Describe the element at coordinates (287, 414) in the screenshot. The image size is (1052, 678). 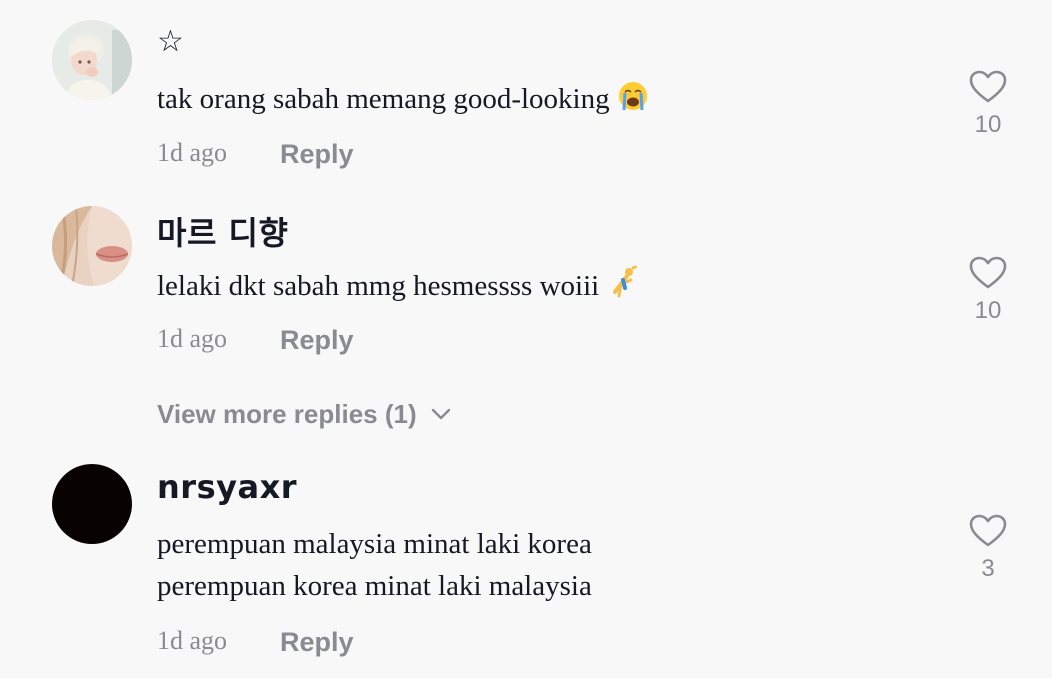
I see `view-more-replies-label: View more replies (1)` at that location.